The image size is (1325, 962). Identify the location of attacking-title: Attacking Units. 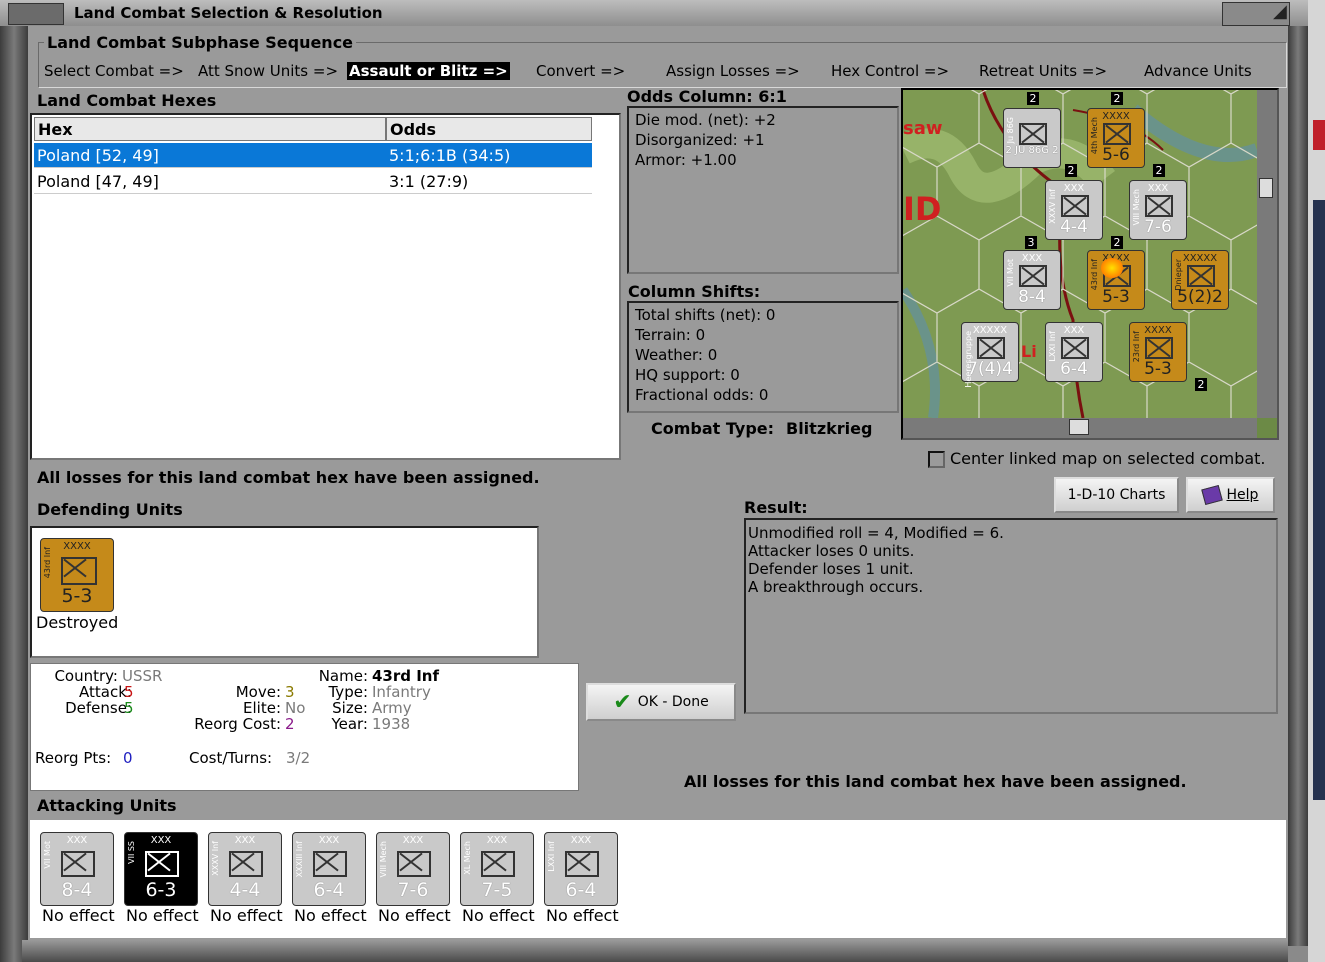
(107, 805).